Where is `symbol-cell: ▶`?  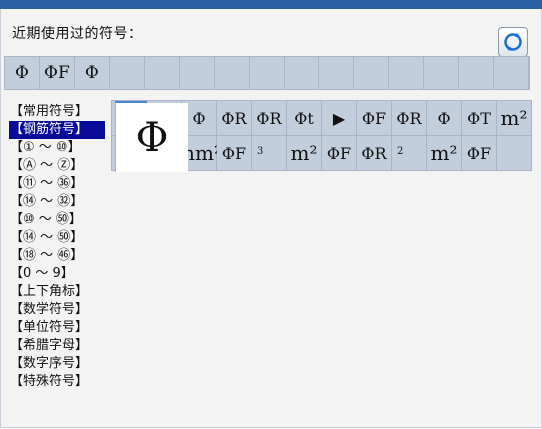
symbol-cell: ▶ is located at coordinates (339, 118).